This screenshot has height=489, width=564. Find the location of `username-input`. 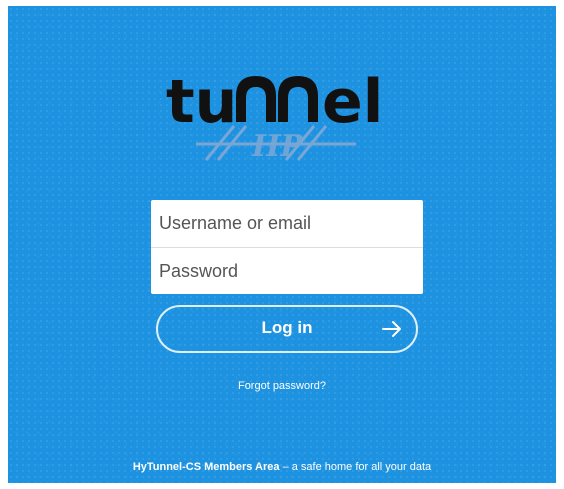

username-input is located at coordinates (287, 223).